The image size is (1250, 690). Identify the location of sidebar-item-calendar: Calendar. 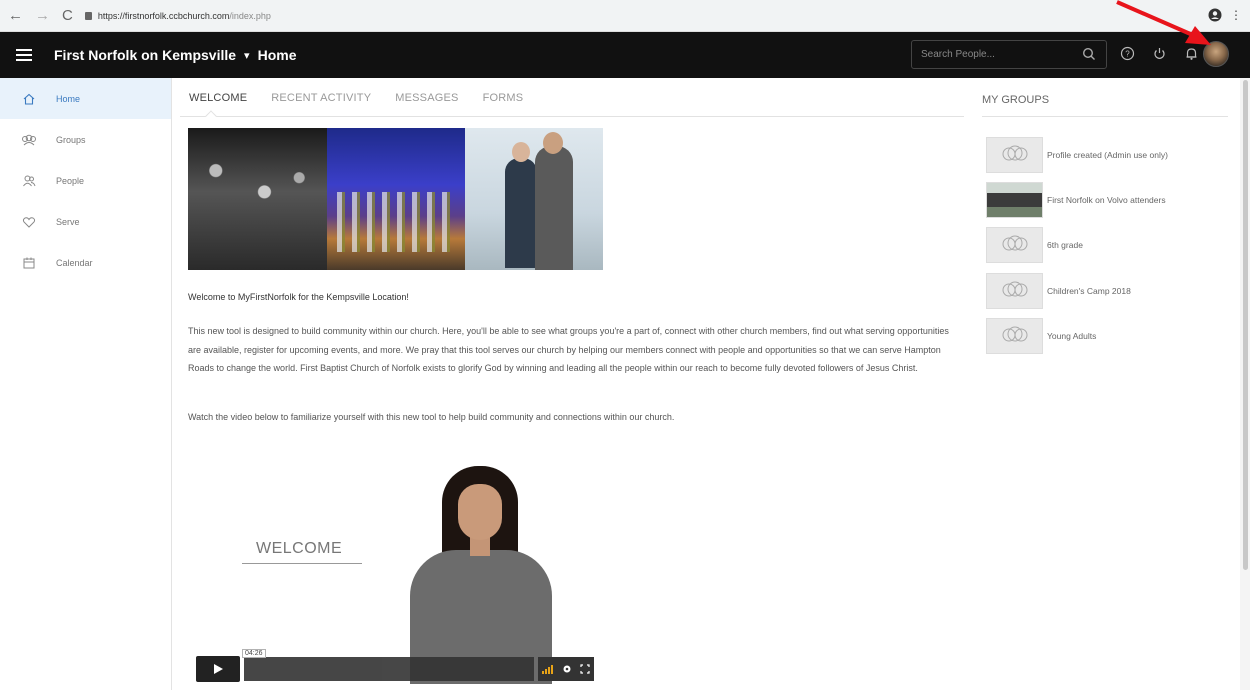
(85, 262).